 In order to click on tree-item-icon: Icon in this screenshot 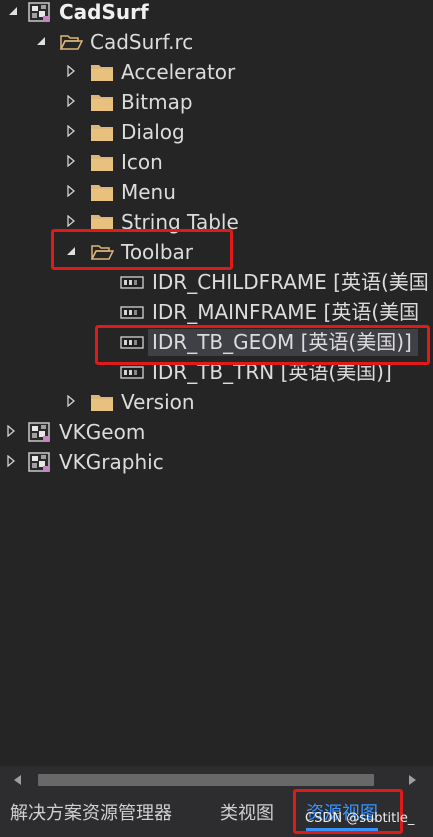, I will do `click(216, 162)`.